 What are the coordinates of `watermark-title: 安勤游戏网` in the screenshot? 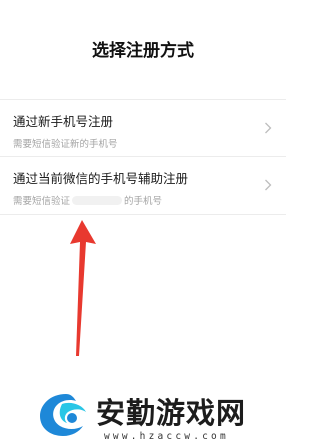 It's located at (171, 413).